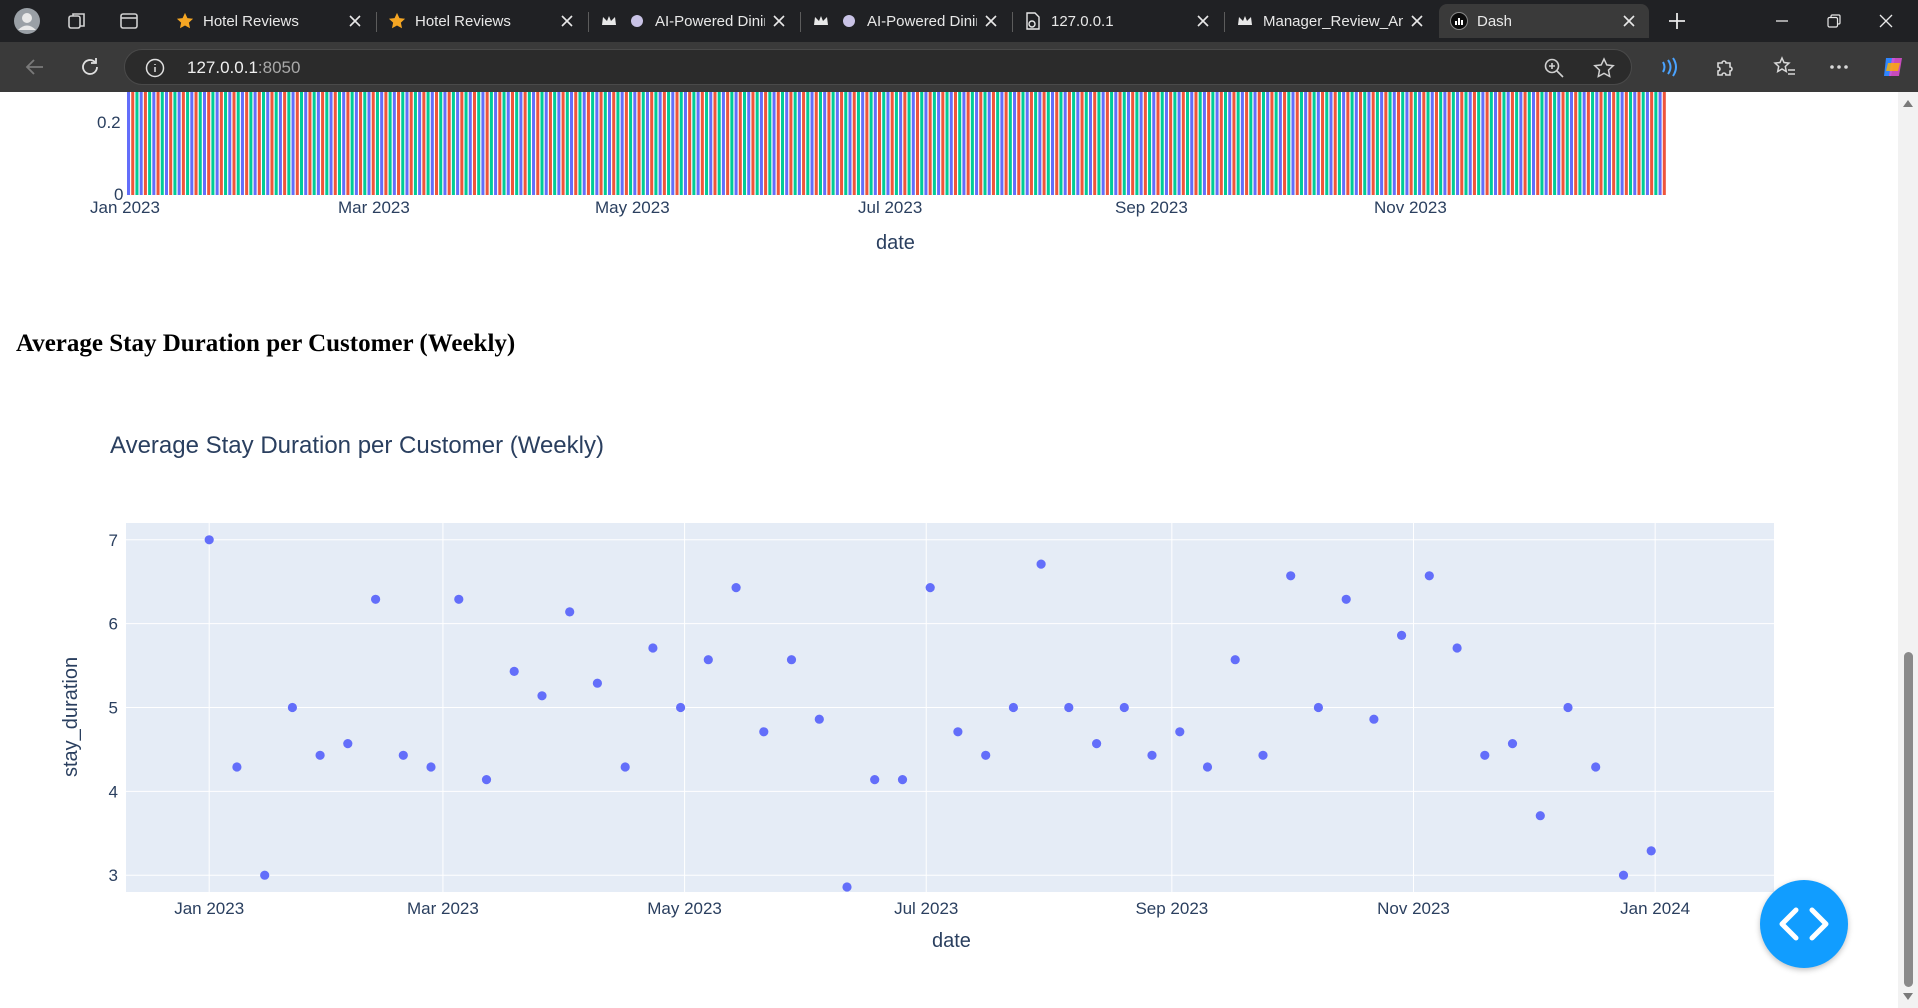 Image resolution: width=1918 pixels, height=1008 pixels. I want to click on read-aloud-icon, so click(1669, 67).